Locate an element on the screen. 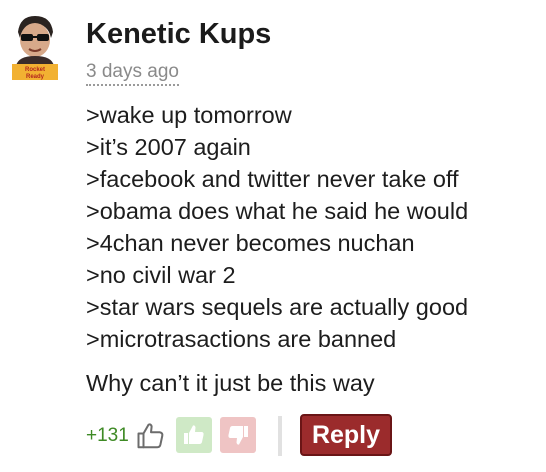 The height and width of the screenshot is (472, 546). comment-line: >4chan never becomes nuchan is located at coordinates (250, 243).